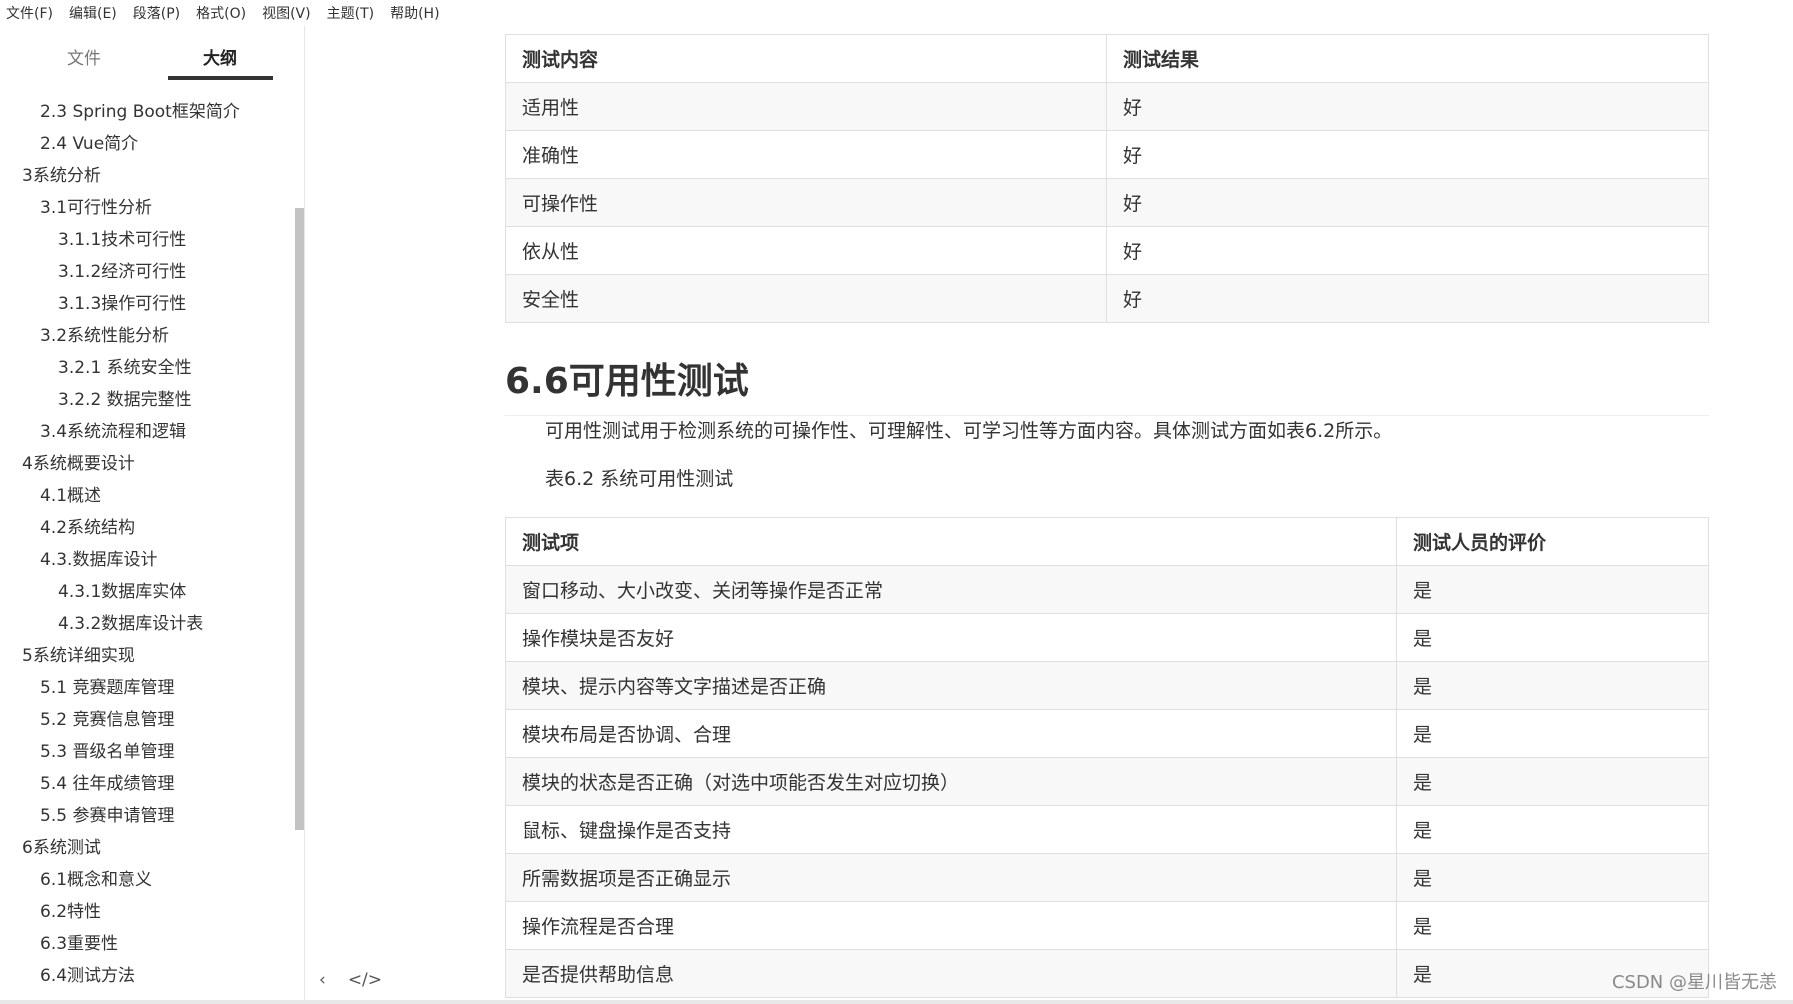 Image resolution: width=1793 pixels, height=1004 pixels. Describe the element at coordinates (806, 58) in the screenshot. I see `table-header-cell: 测试内容` at that location.